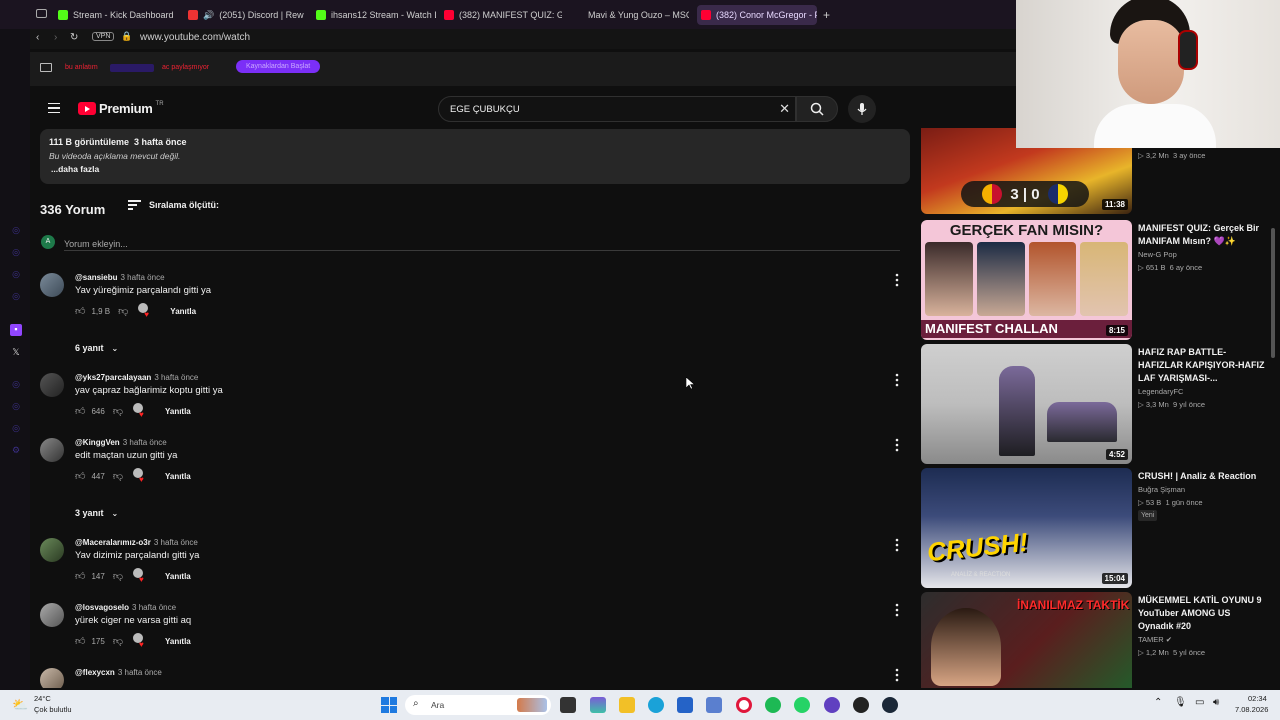 The image size is (1280, 720). What do you see at coordinates (1158, 702) in the screenshot?
I see `tray-chevron-icon: ⌃` at bounding box center [1158, 702].